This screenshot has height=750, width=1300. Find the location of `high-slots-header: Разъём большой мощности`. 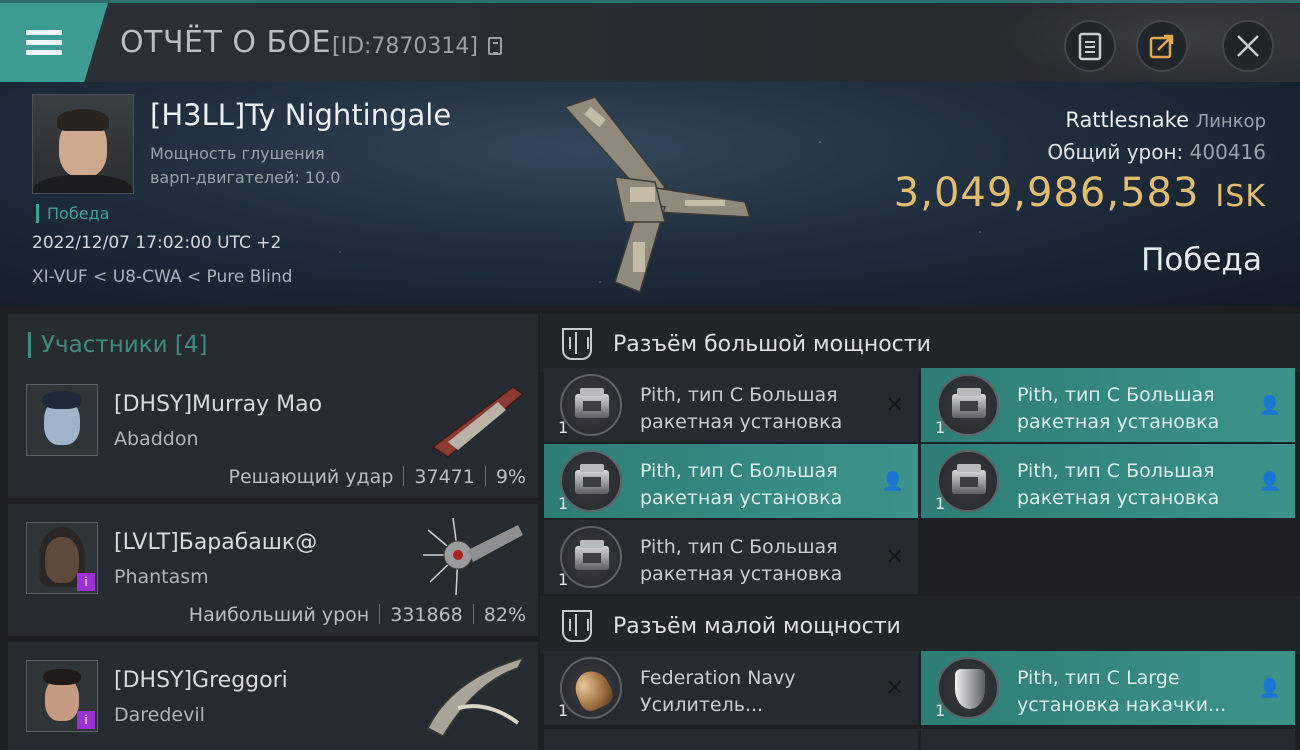

high-slots-header: Разъём большой мощности is located at coordinates (920, 343).